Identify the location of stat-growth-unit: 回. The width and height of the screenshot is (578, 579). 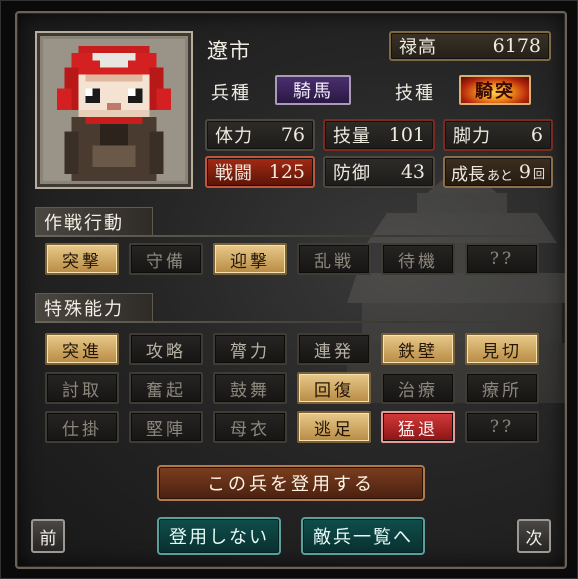
(538, 174).